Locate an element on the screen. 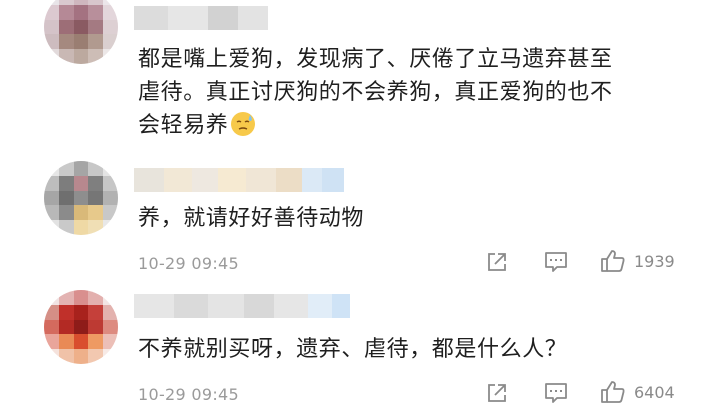 The image size is (713, 419). like-button: 1939 is located at coordinates (637, 261).